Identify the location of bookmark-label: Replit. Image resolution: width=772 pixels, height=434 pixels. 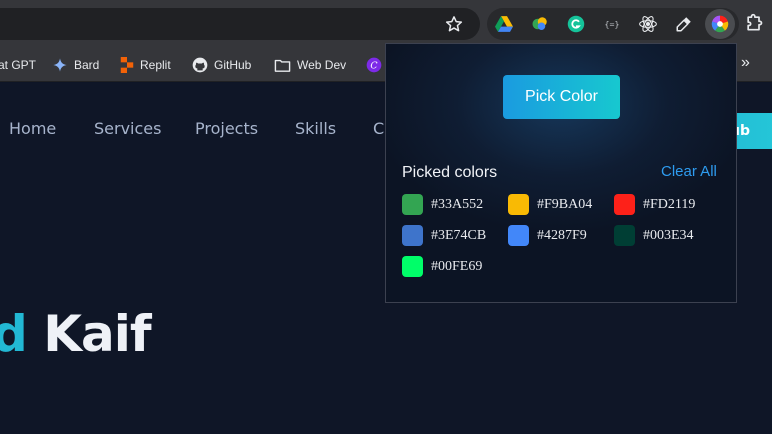
(155, 65).